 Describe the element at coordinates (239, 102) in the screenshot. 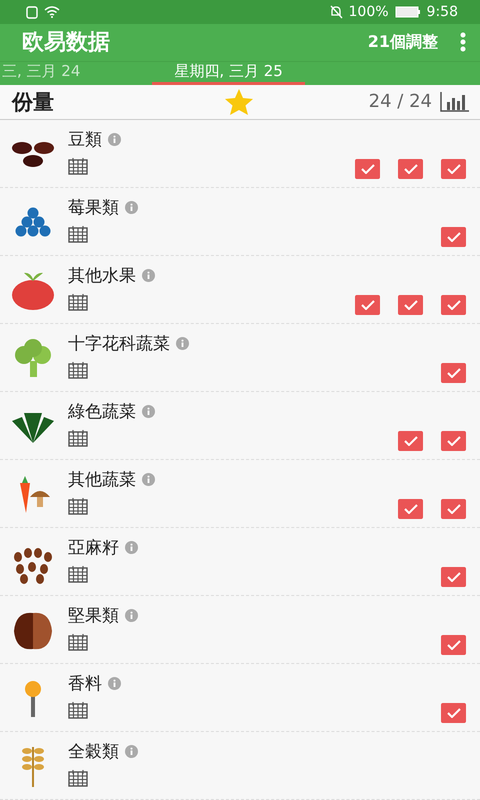

I see `star-icon` at that location.